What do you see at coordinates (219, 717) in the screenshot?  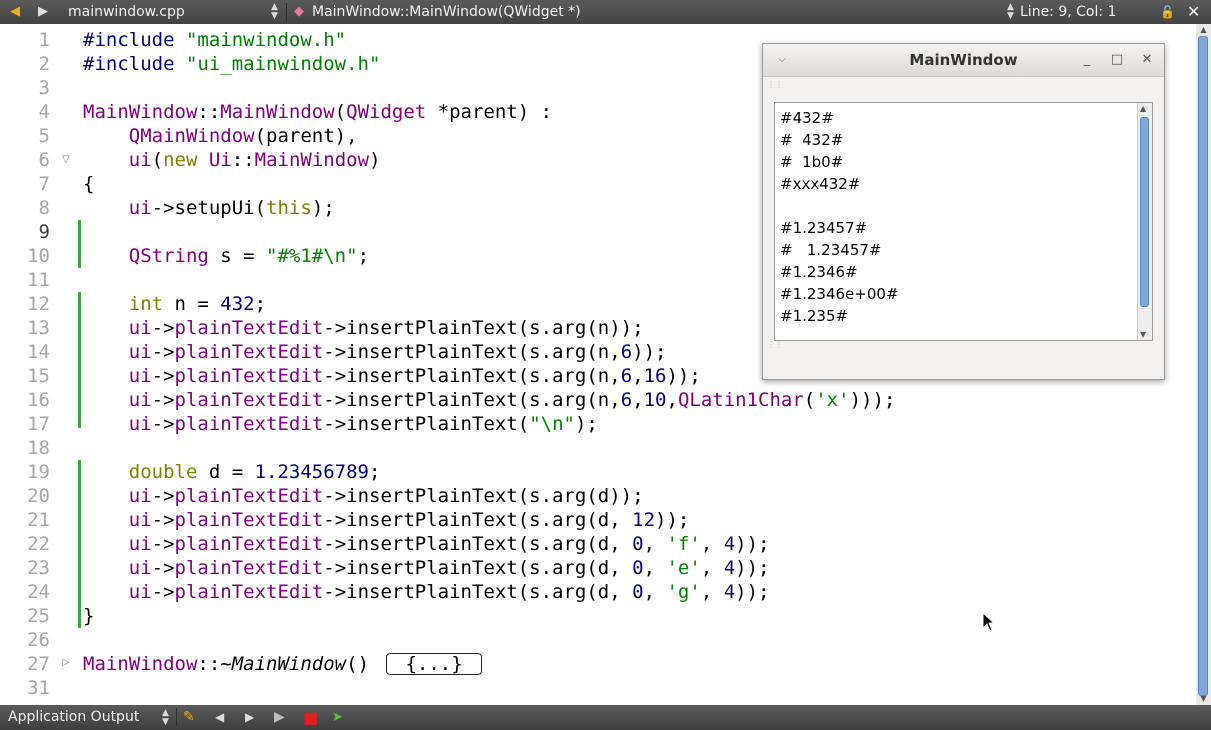 I see `previous-item-icon: ◀` at bounding box center [219, 717].